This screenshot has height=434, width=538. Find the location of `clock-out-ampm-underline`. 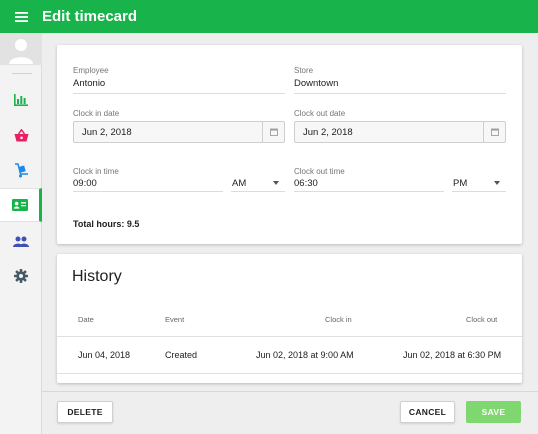

clock-out-ampm-underline is located at coordinates (479, 191).